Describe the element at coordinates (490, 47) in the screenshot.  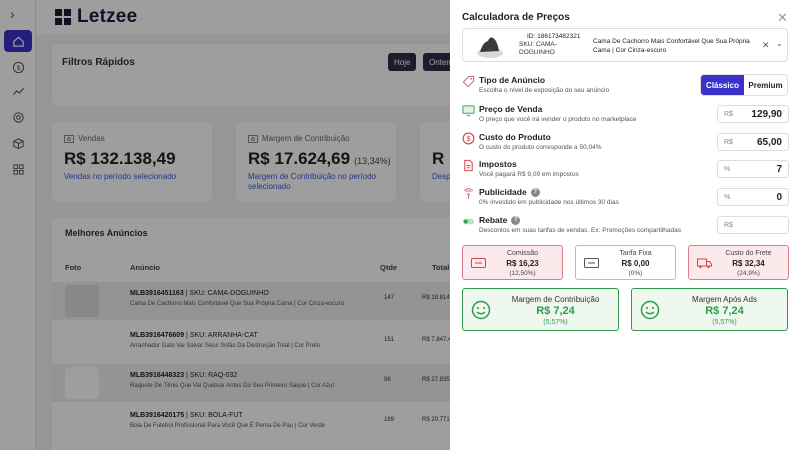
I see `product-image` at that location.